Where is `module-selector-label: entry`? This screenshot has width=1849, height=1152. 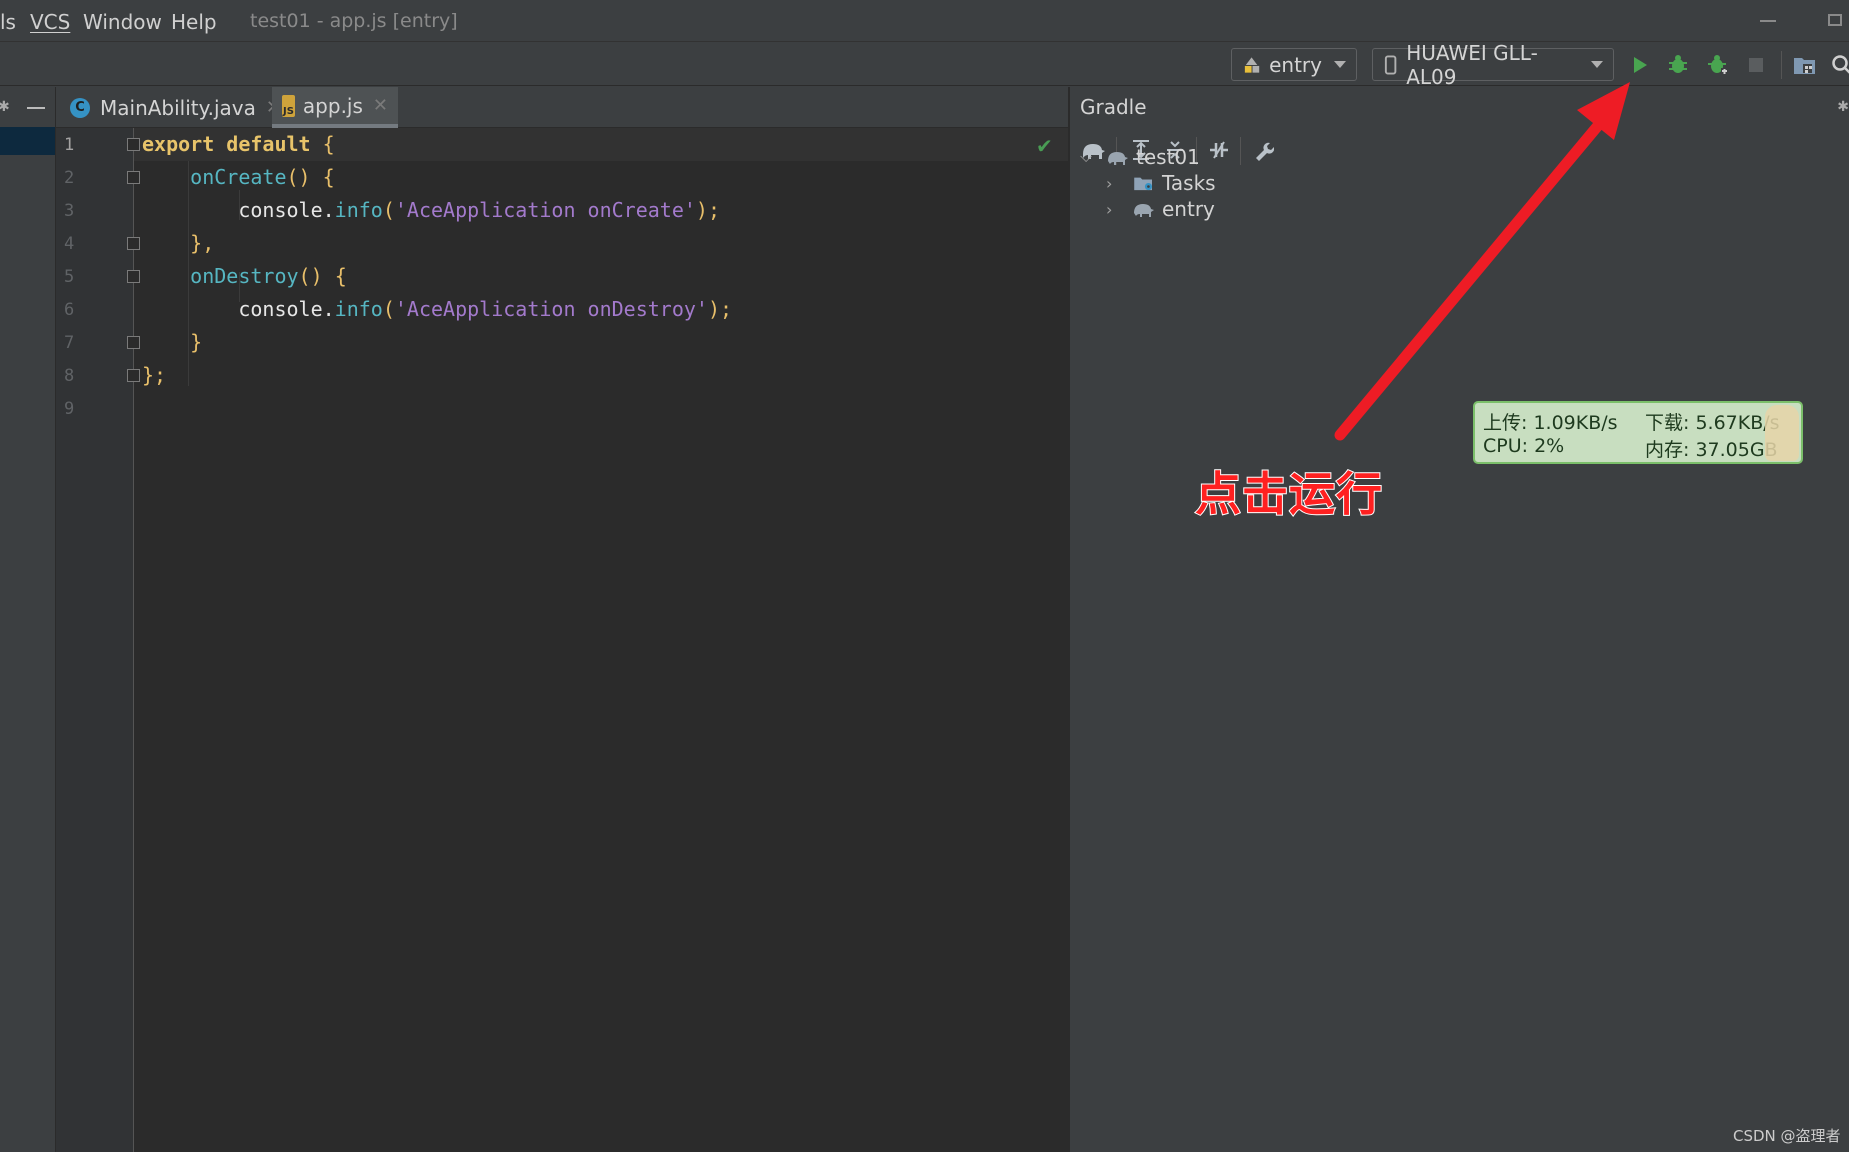 module-selector-label: entry is located at coordinates (1295, 64).